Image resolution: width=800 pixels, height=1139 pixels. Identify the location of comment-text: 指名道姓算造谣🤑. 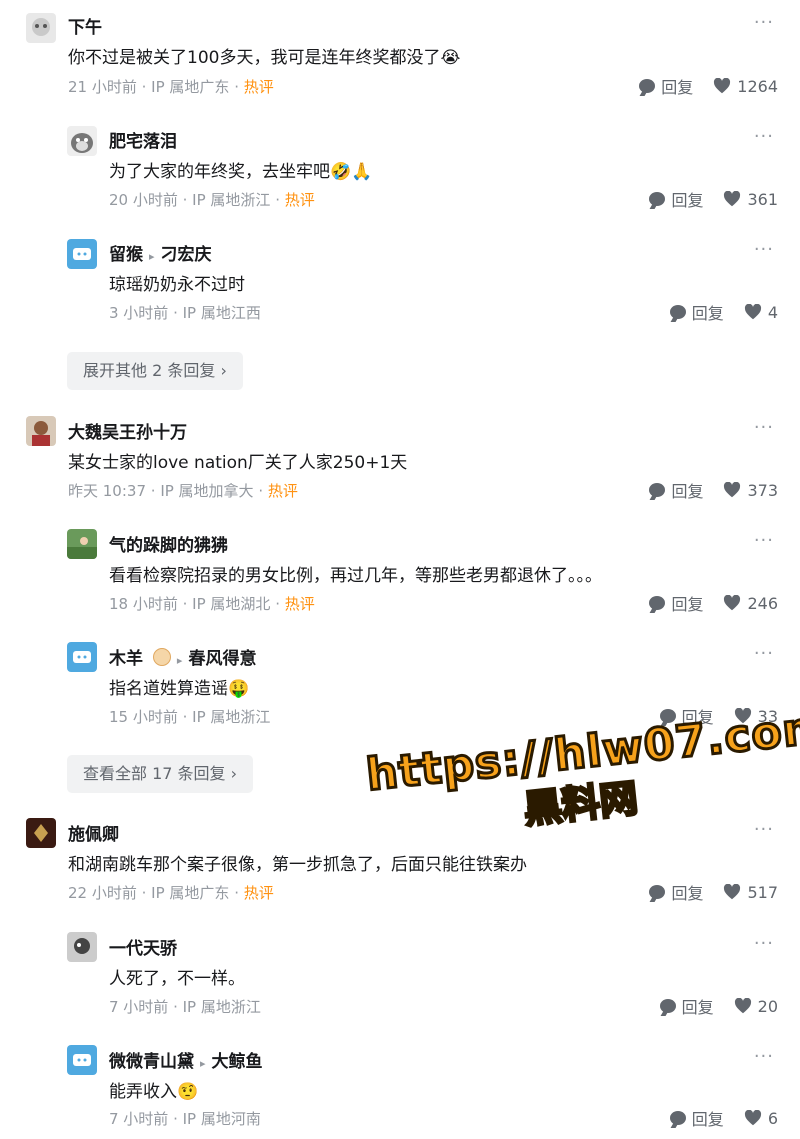
(179, 689).